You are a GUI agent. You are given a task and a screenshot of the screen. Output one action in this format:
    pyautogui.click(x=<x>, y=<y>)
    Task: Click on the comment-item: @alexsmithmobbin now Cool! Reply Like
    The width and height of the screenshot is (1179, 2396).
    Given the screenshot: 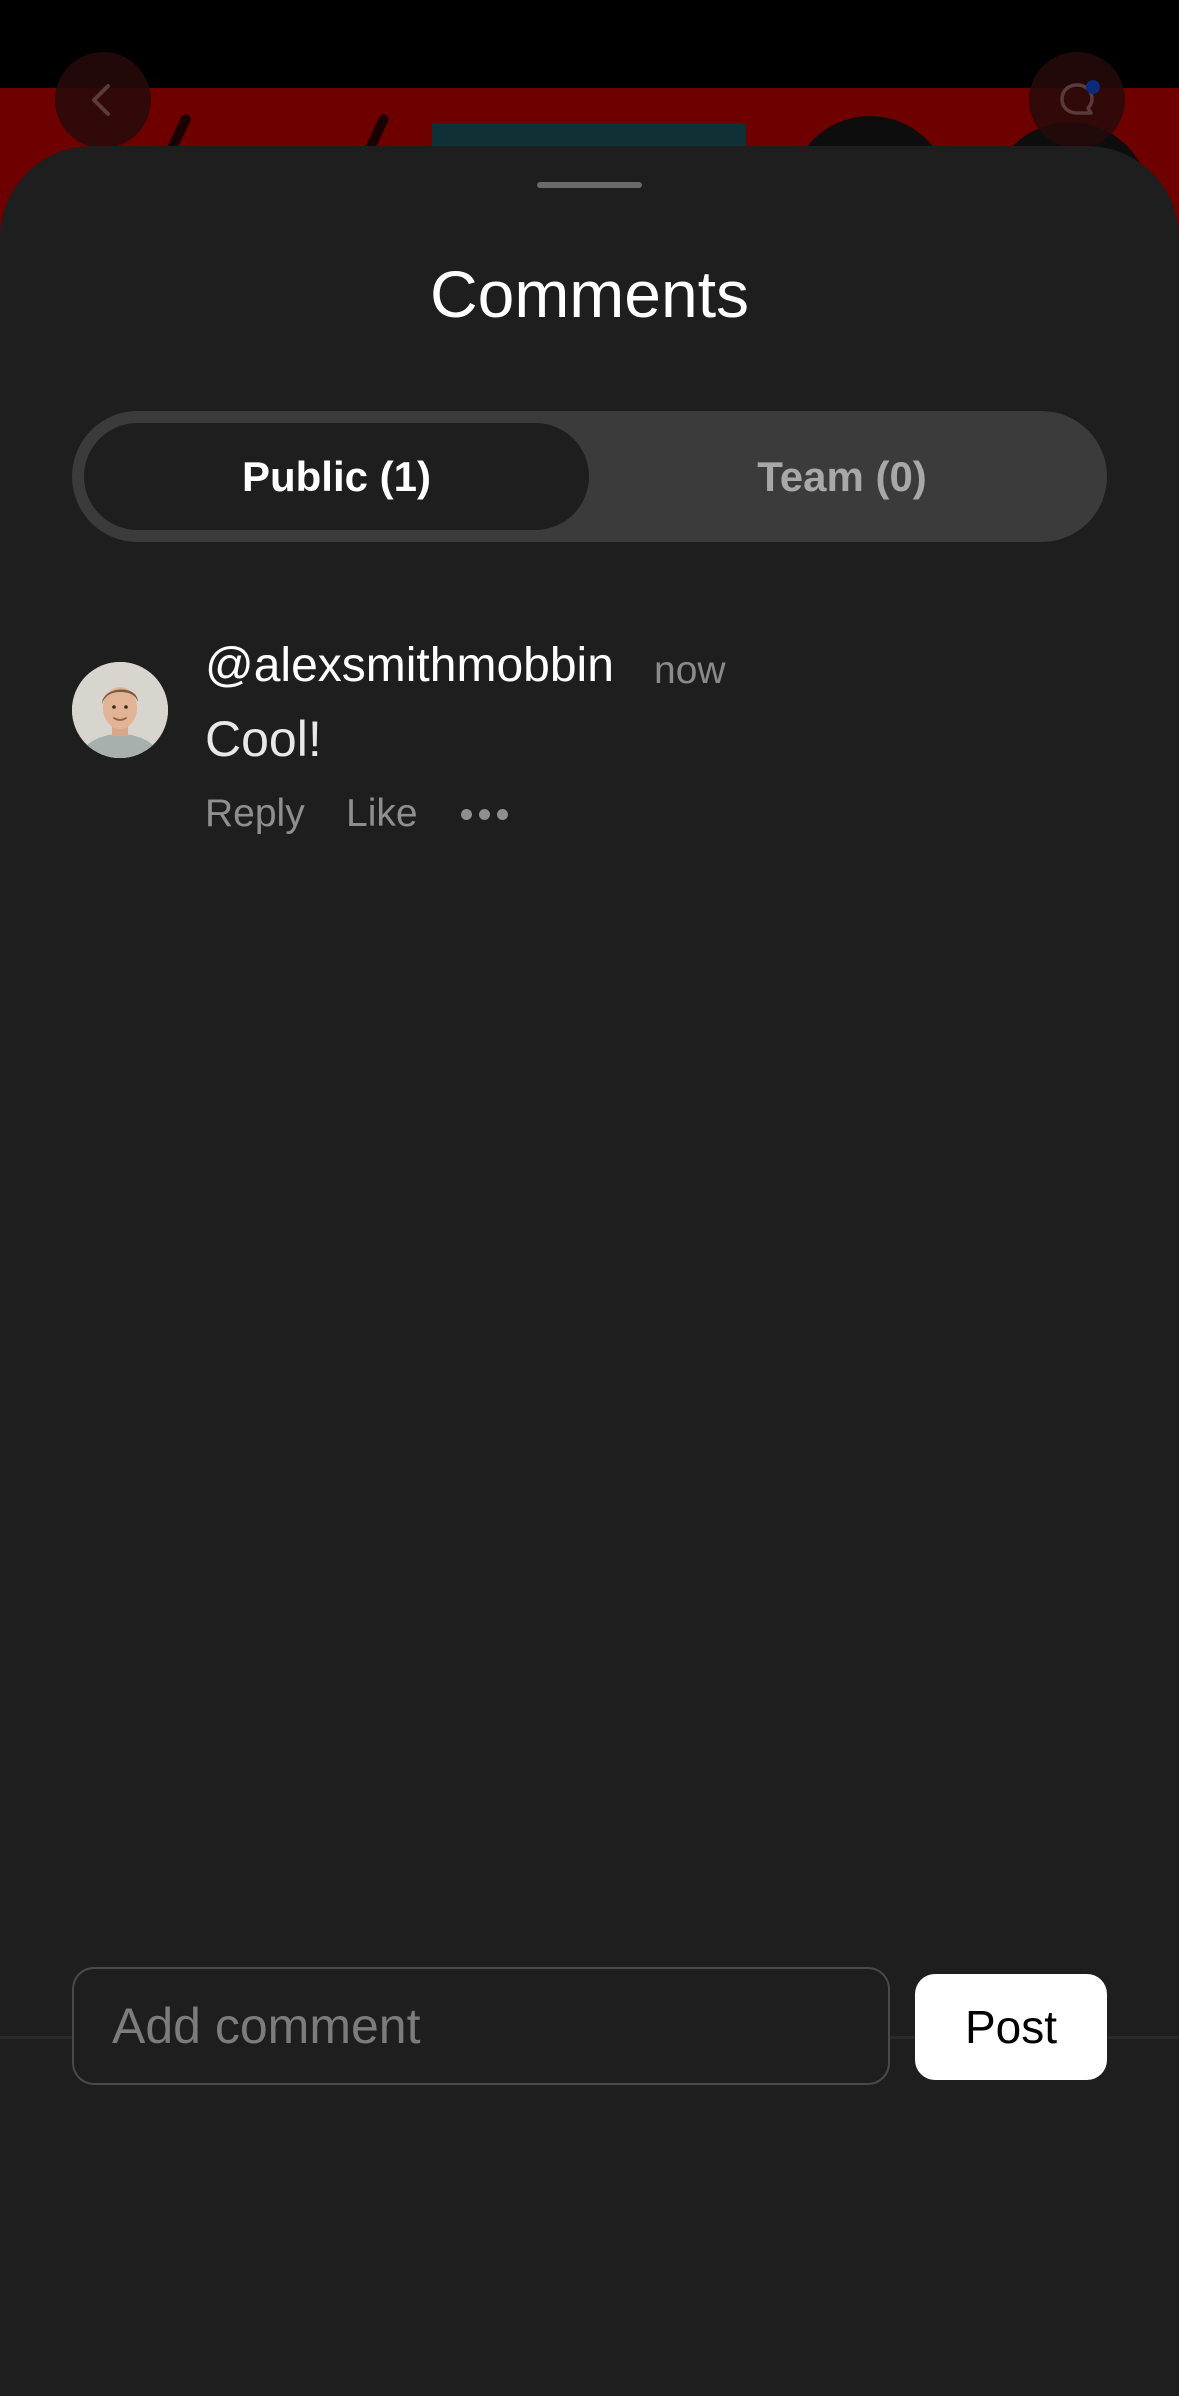 What is the action you would take?
    pyautogui.click(x=589, y=746)
    